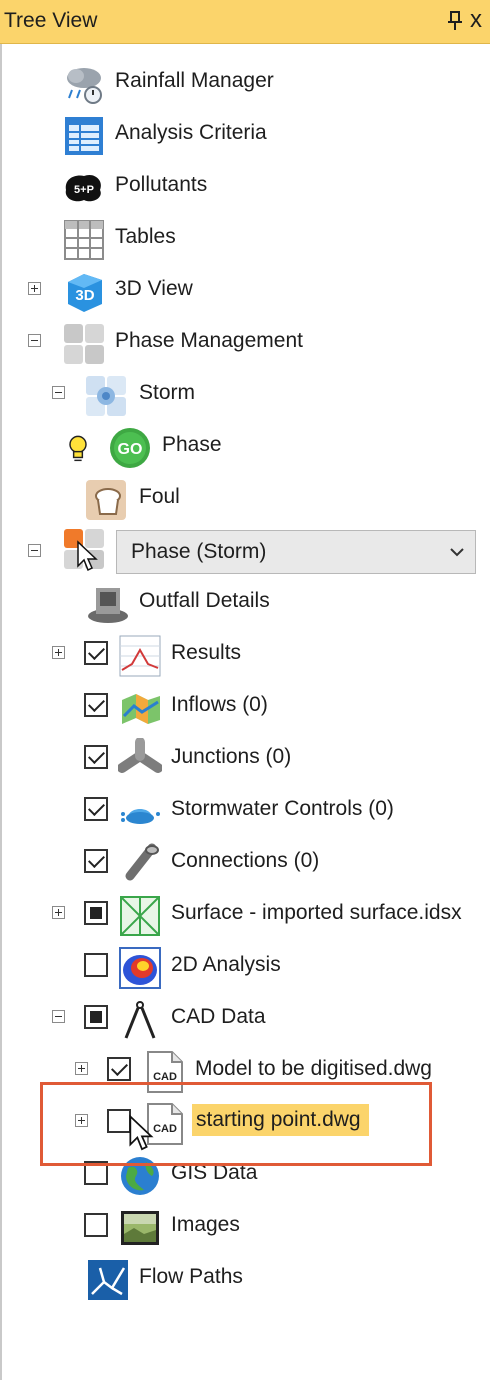 This screenshot has height=1380, width=490. Describe the element at coordinates (313, 1068) in the screenshot. I see `tree-item-label: Model to be digitised.dwg` at that location.